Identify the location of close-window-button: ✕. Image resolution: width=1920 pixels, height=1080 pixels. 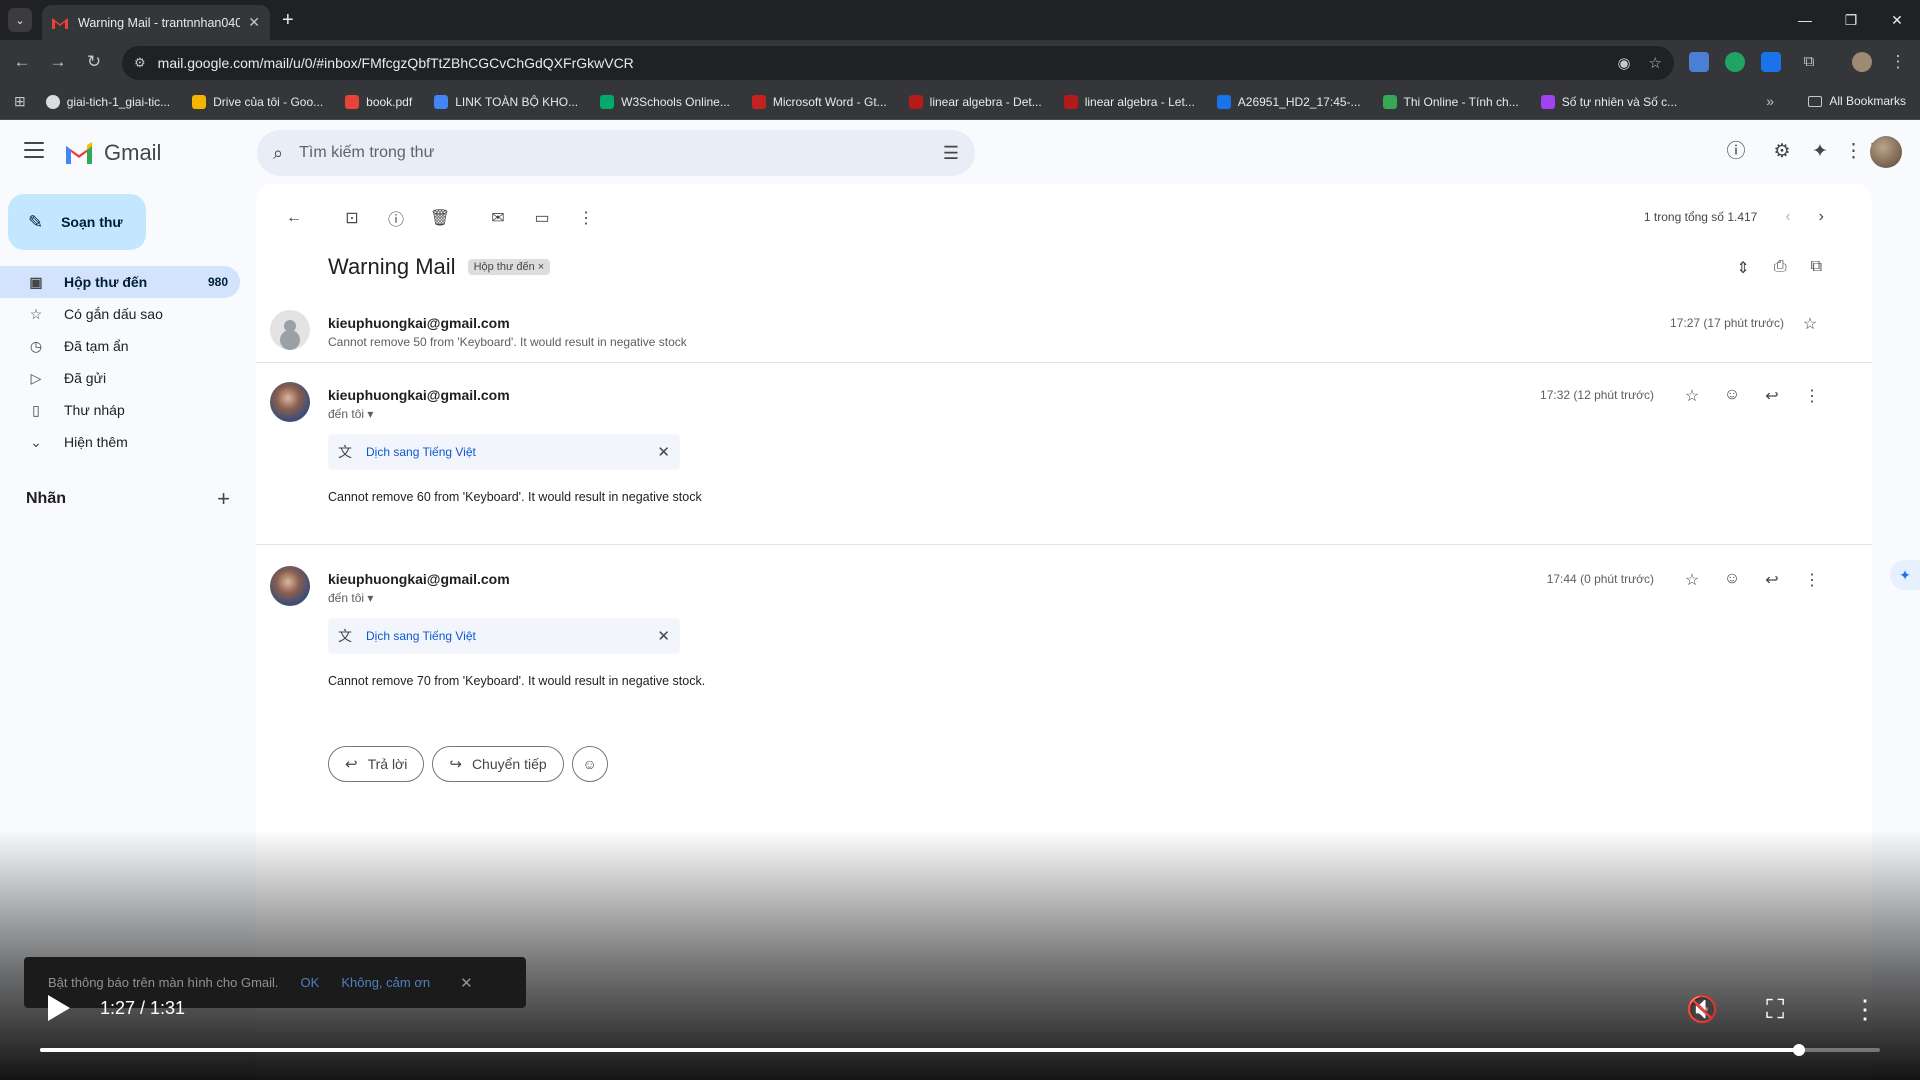
(1897, 20).